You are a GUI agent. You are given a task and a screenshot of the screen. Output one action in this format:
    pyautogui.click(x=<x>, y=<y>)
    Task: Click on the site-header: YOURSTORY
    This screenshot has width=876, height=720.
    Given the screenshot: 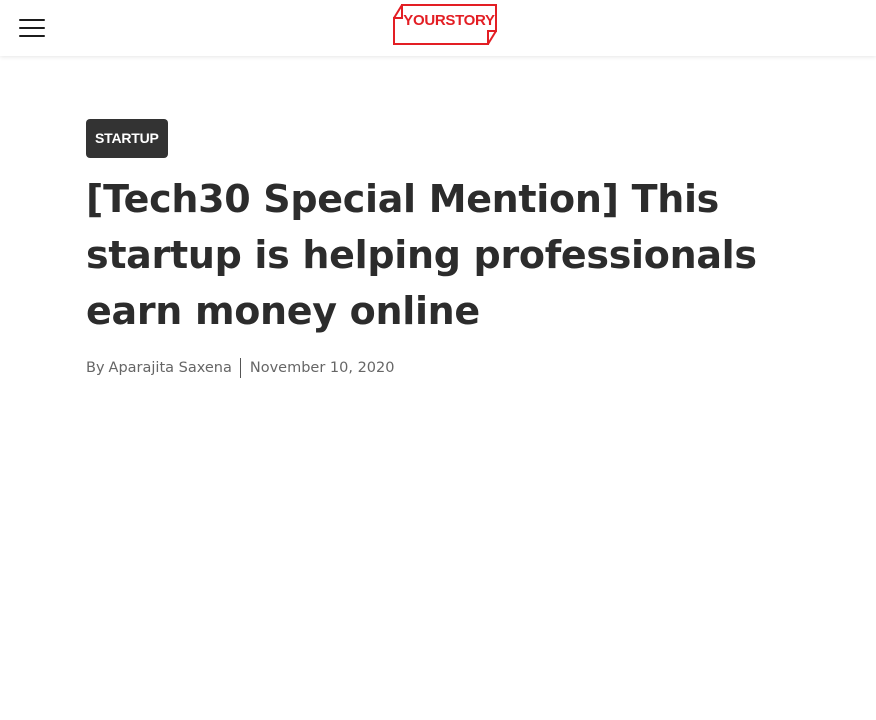 What is the action you would take?
    pyautogui.click(x=438, y=28)
    